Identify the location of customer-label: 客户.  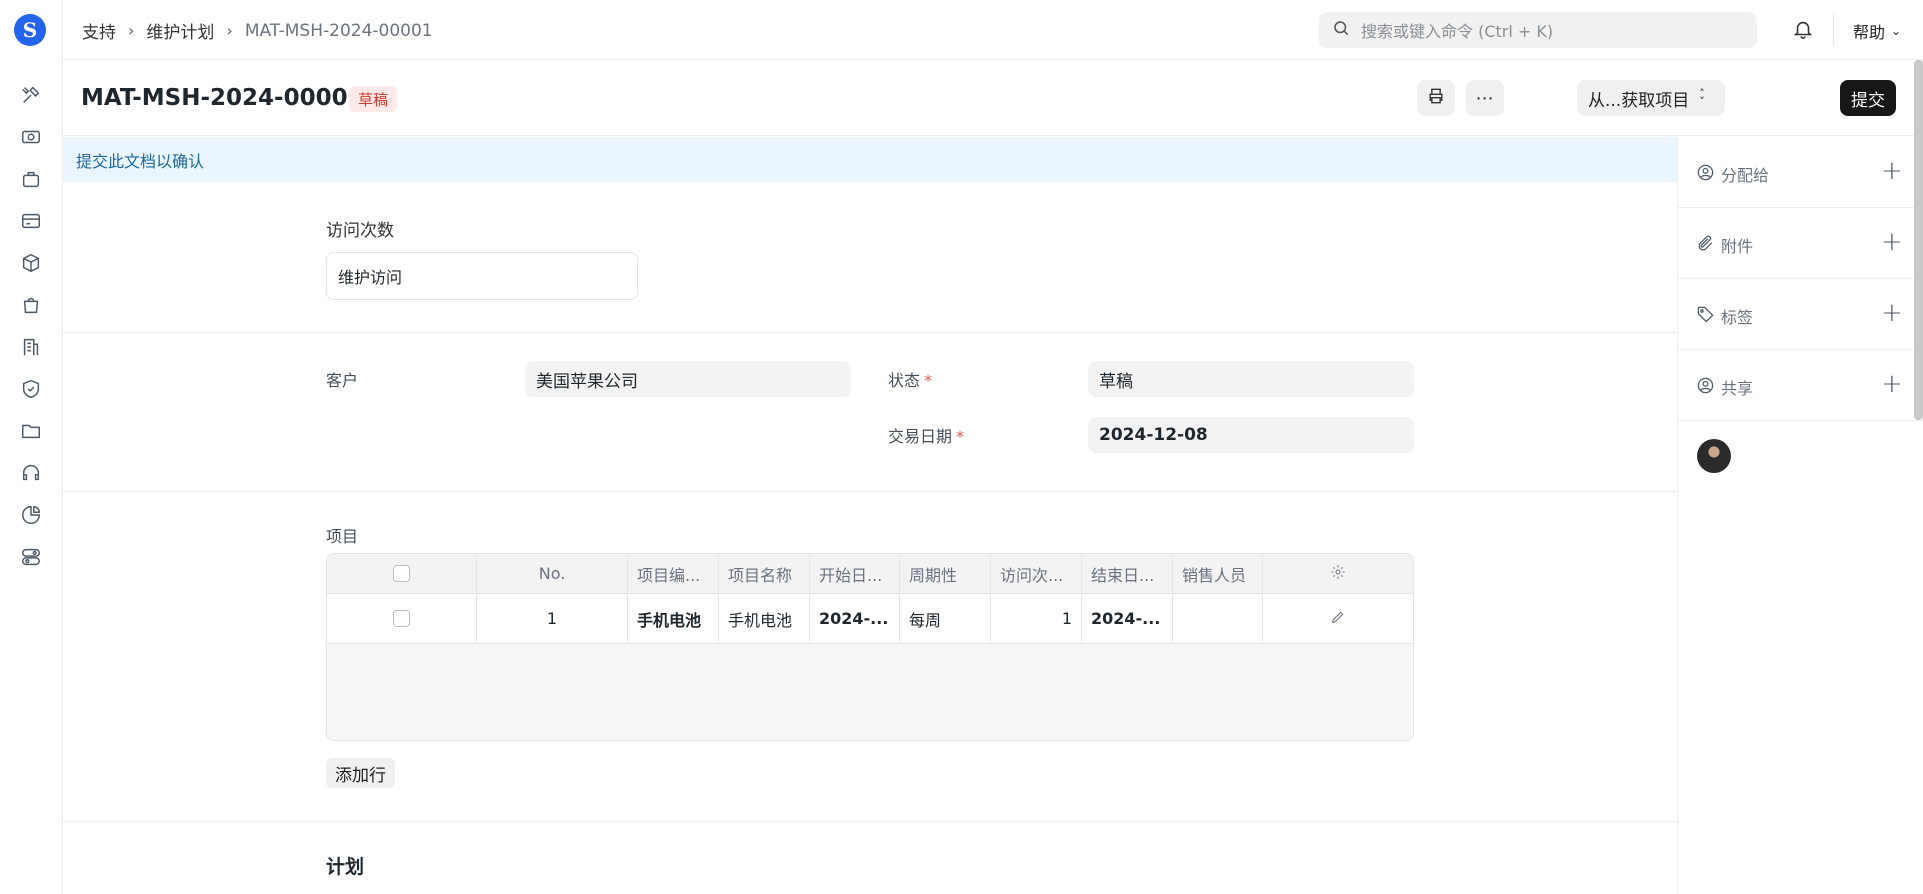
(342, 380).